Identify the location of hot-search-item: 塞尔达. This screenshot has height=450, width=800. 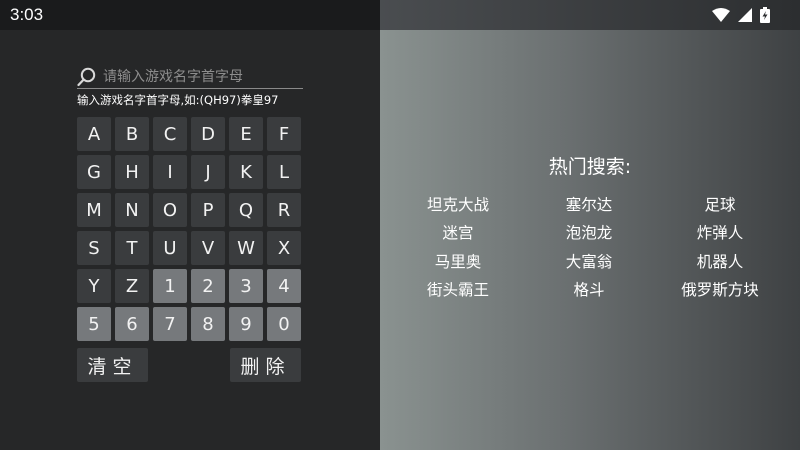
(589, 204).